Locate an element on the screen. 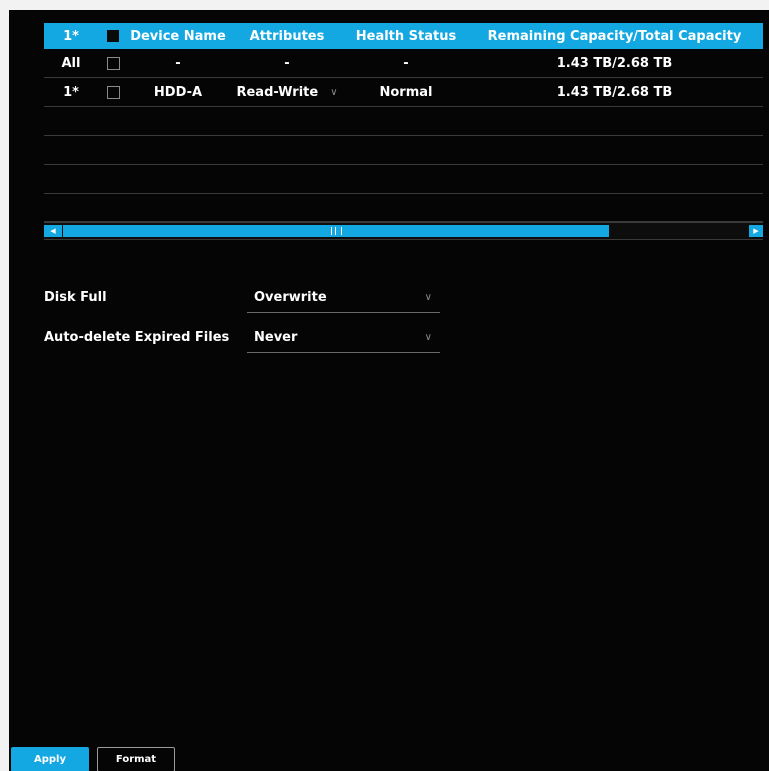  table-row: All - - - 1.43 TB/2.68 TB is located at coordinates (403, 63).